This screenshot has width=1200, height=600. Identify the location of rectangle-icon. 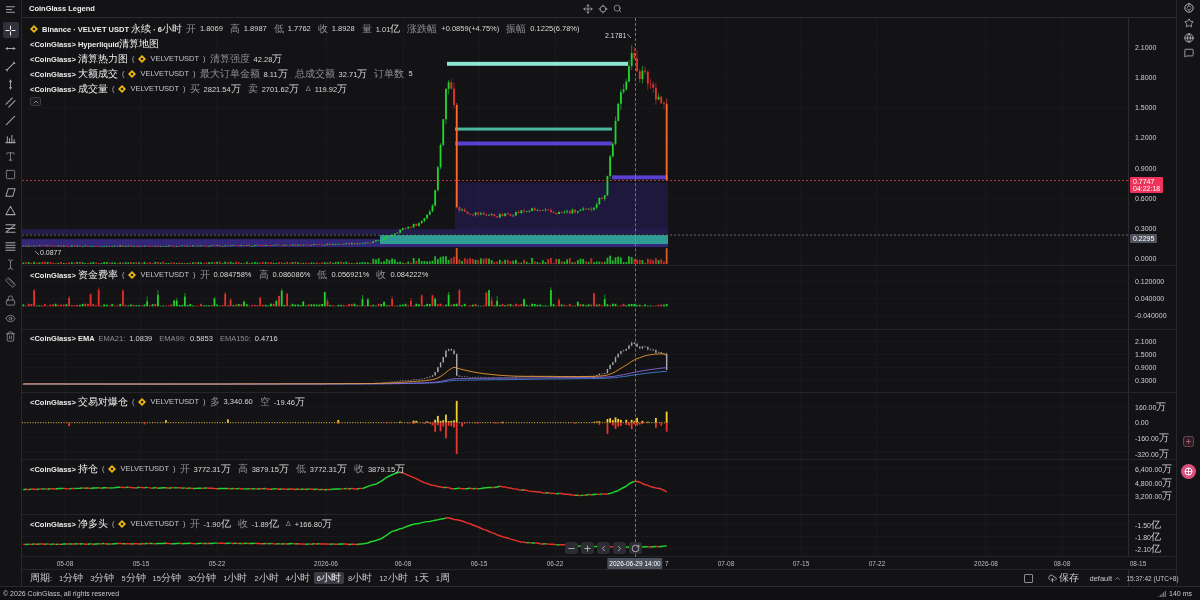
(10, 174).